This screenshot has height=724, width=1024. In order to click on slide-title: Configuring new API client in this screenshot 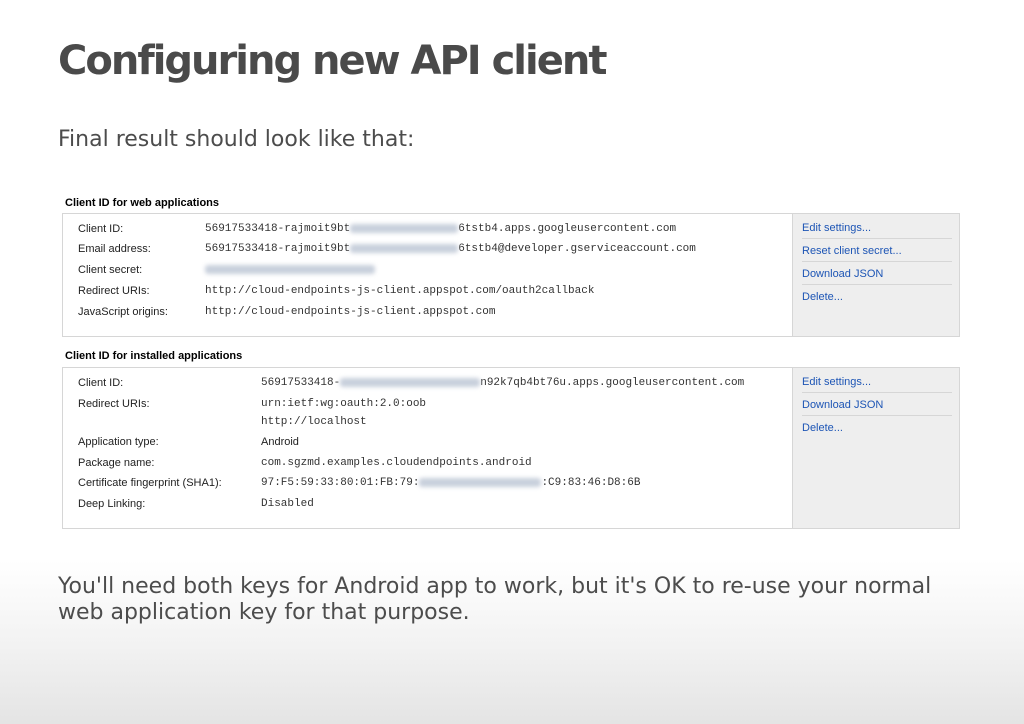, I will do `click(332, 61)`.